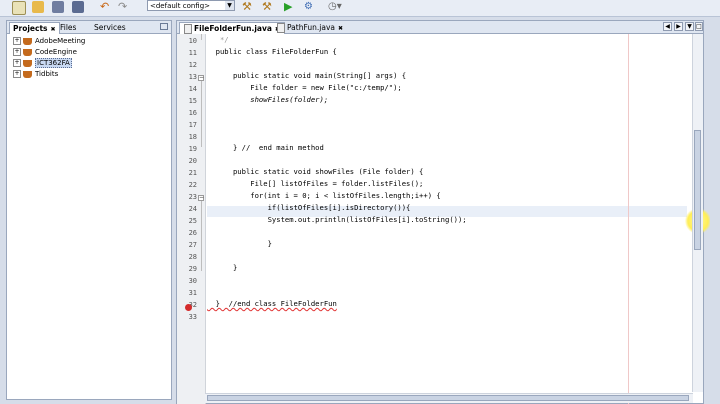  I want to click on projects-panel-tabs: Projects ✖ Files Services, so click(89, 27).